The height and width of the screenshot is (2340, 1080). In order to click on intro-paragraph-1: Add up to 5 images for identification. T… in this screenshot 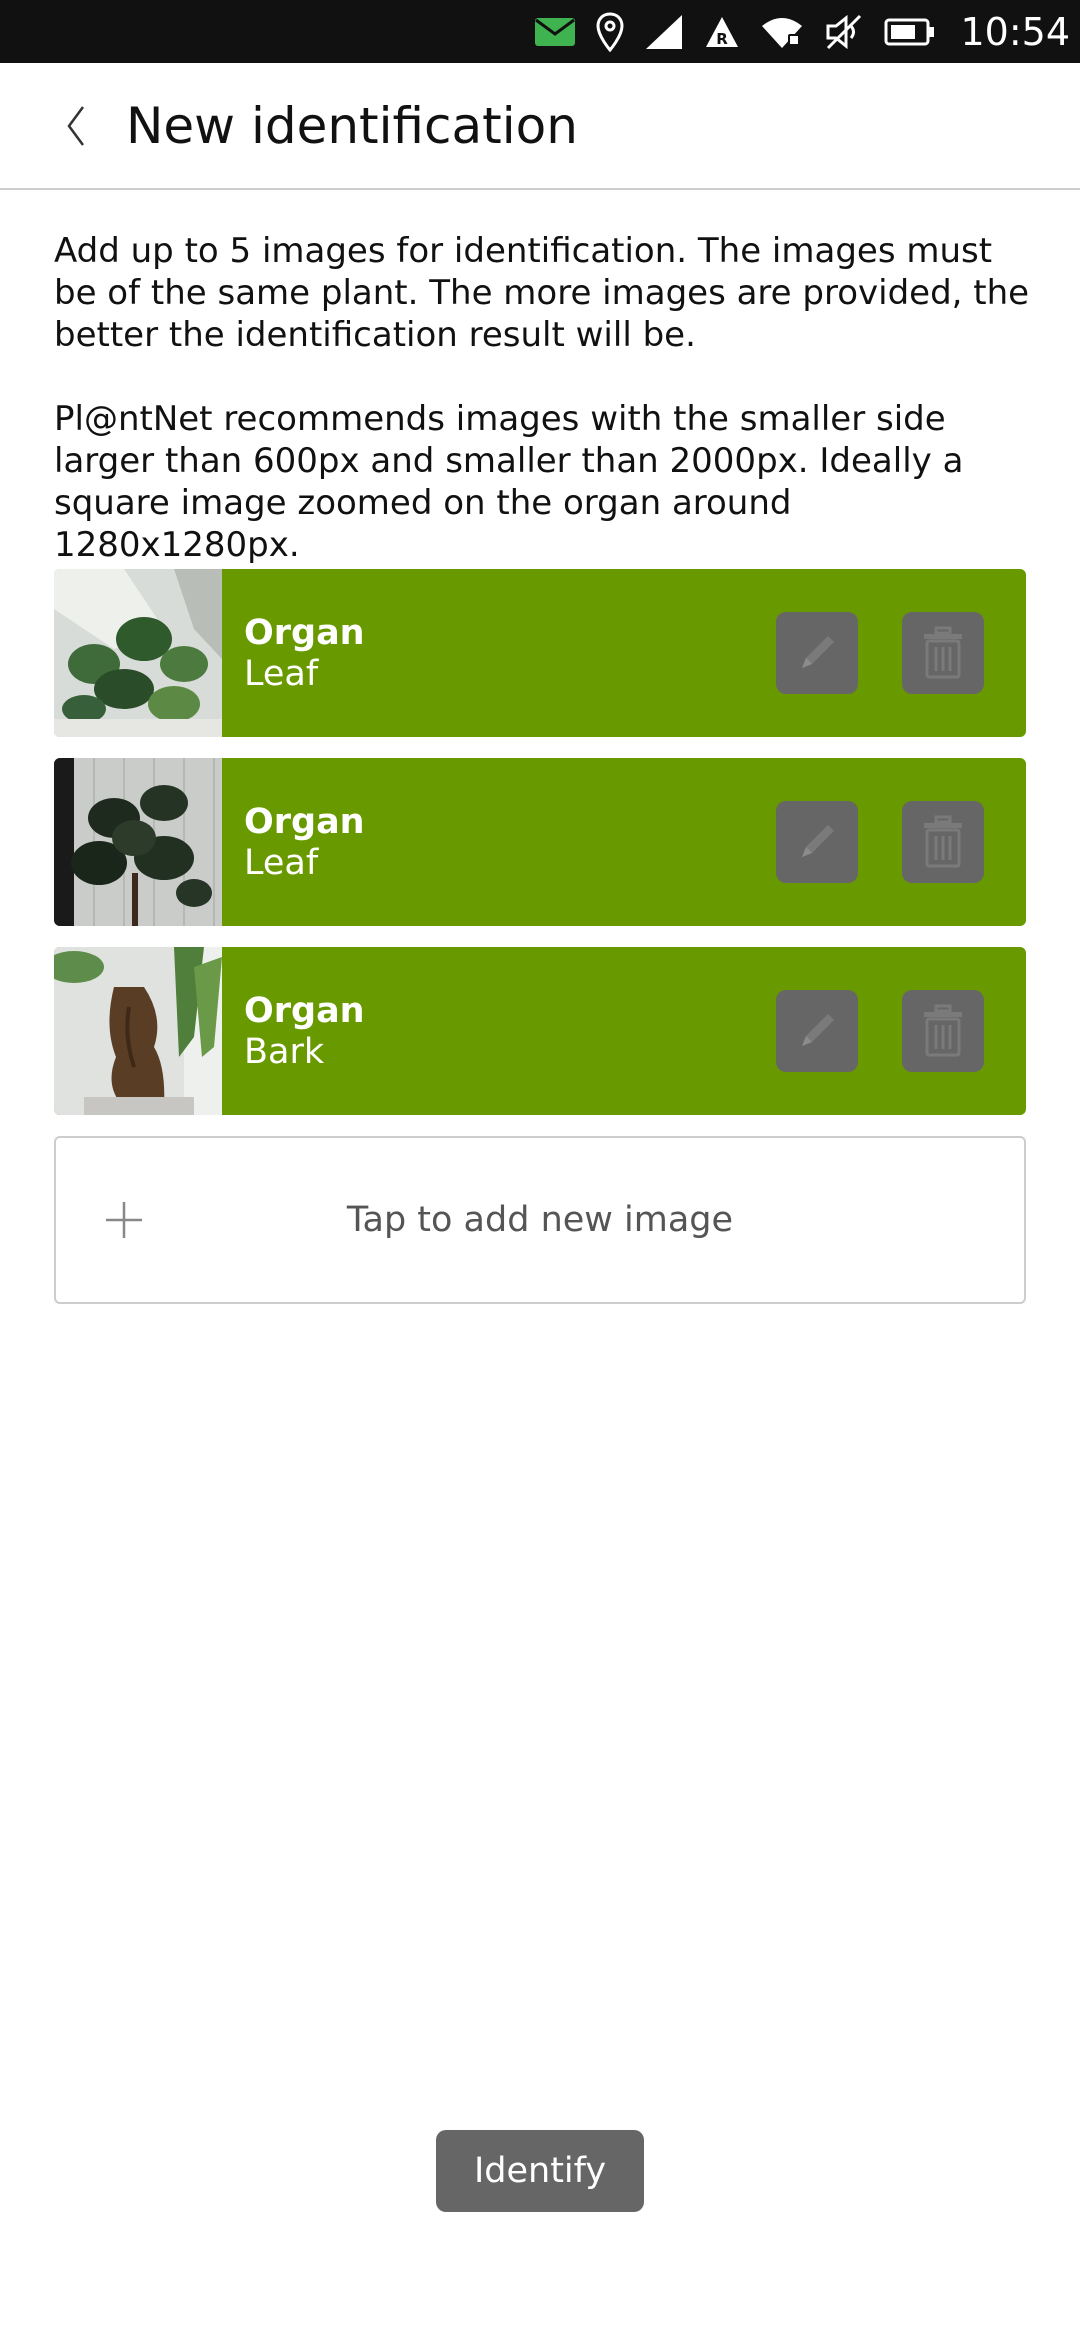, I will do `click(542, 293)`.